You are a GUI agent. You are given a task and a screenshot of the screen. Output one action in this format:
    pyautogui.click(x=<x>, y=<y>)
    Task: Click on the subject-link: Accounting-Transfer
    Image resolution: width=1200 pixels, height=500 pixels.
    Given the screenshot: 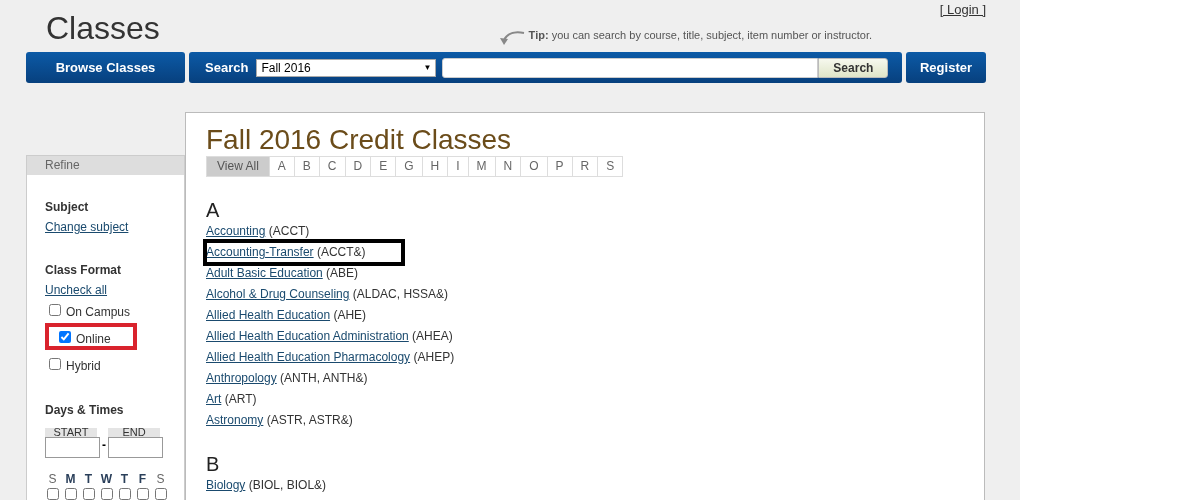 What is the action you would take?
    pyautogui.click(x=260, y=252)
    